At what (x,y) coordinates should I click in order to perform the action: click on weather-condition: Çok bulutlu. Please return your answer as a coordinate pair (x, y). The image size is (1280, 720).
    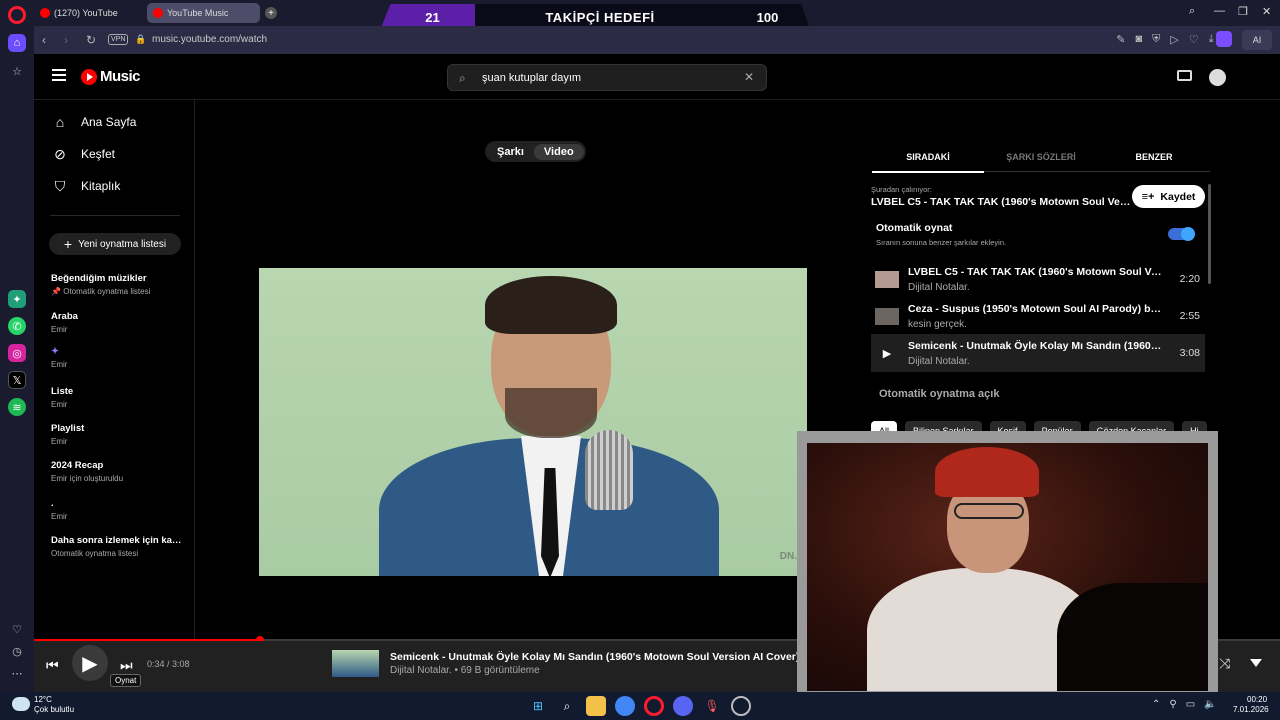
    Looking at the image, I should click on (54, 709).